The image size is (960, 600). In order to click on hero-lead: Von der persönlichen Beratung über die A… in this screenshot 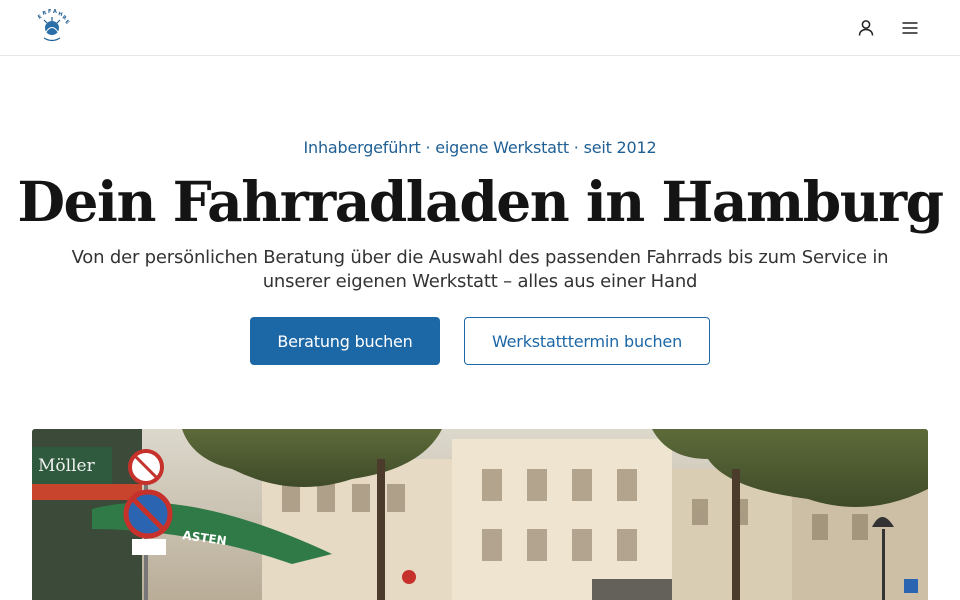, I will do `click(480, 269)`.